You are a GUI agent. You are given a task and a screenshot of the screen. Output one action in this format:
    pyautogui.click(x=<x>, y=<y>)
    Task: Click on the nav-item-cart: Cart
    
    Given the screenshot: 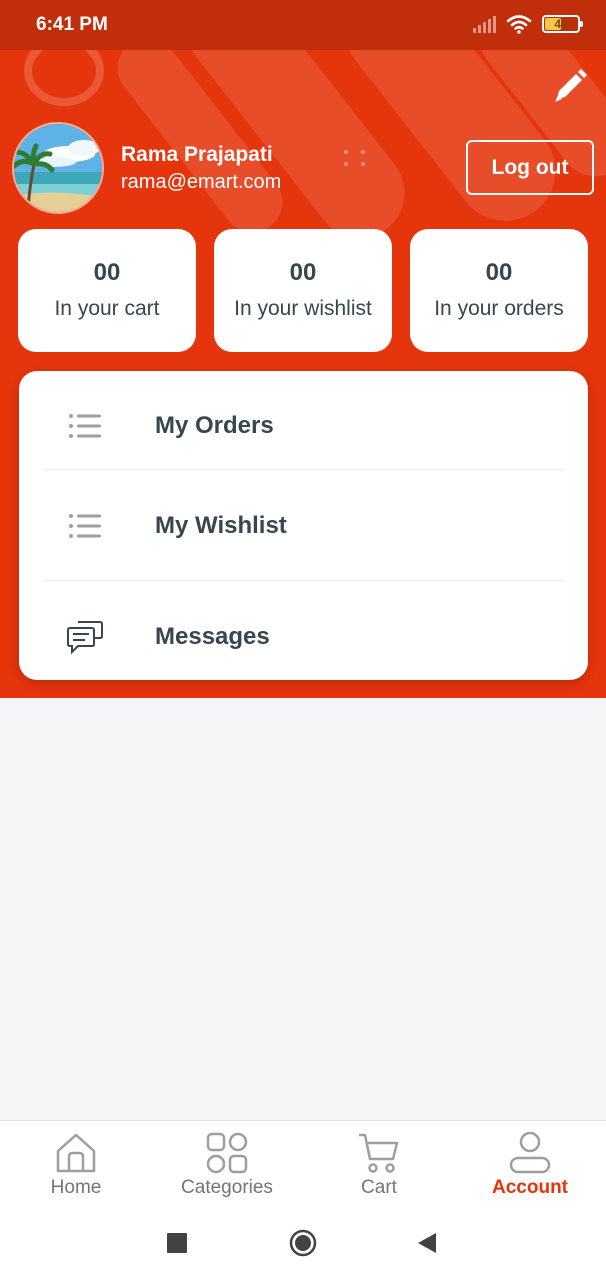 What is the action you would take?
    pyautogui.click(x=379, y=1165)
    